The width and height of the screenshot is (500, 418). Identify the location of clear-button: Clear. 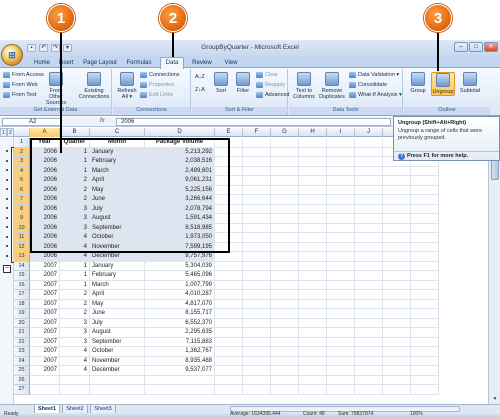
(267, 75).